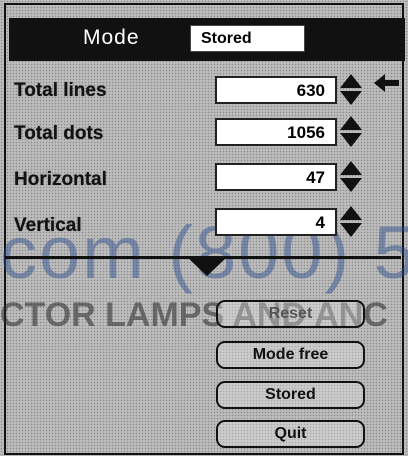  I want to click on horizontal-spinner-icon, so click(351, 177).